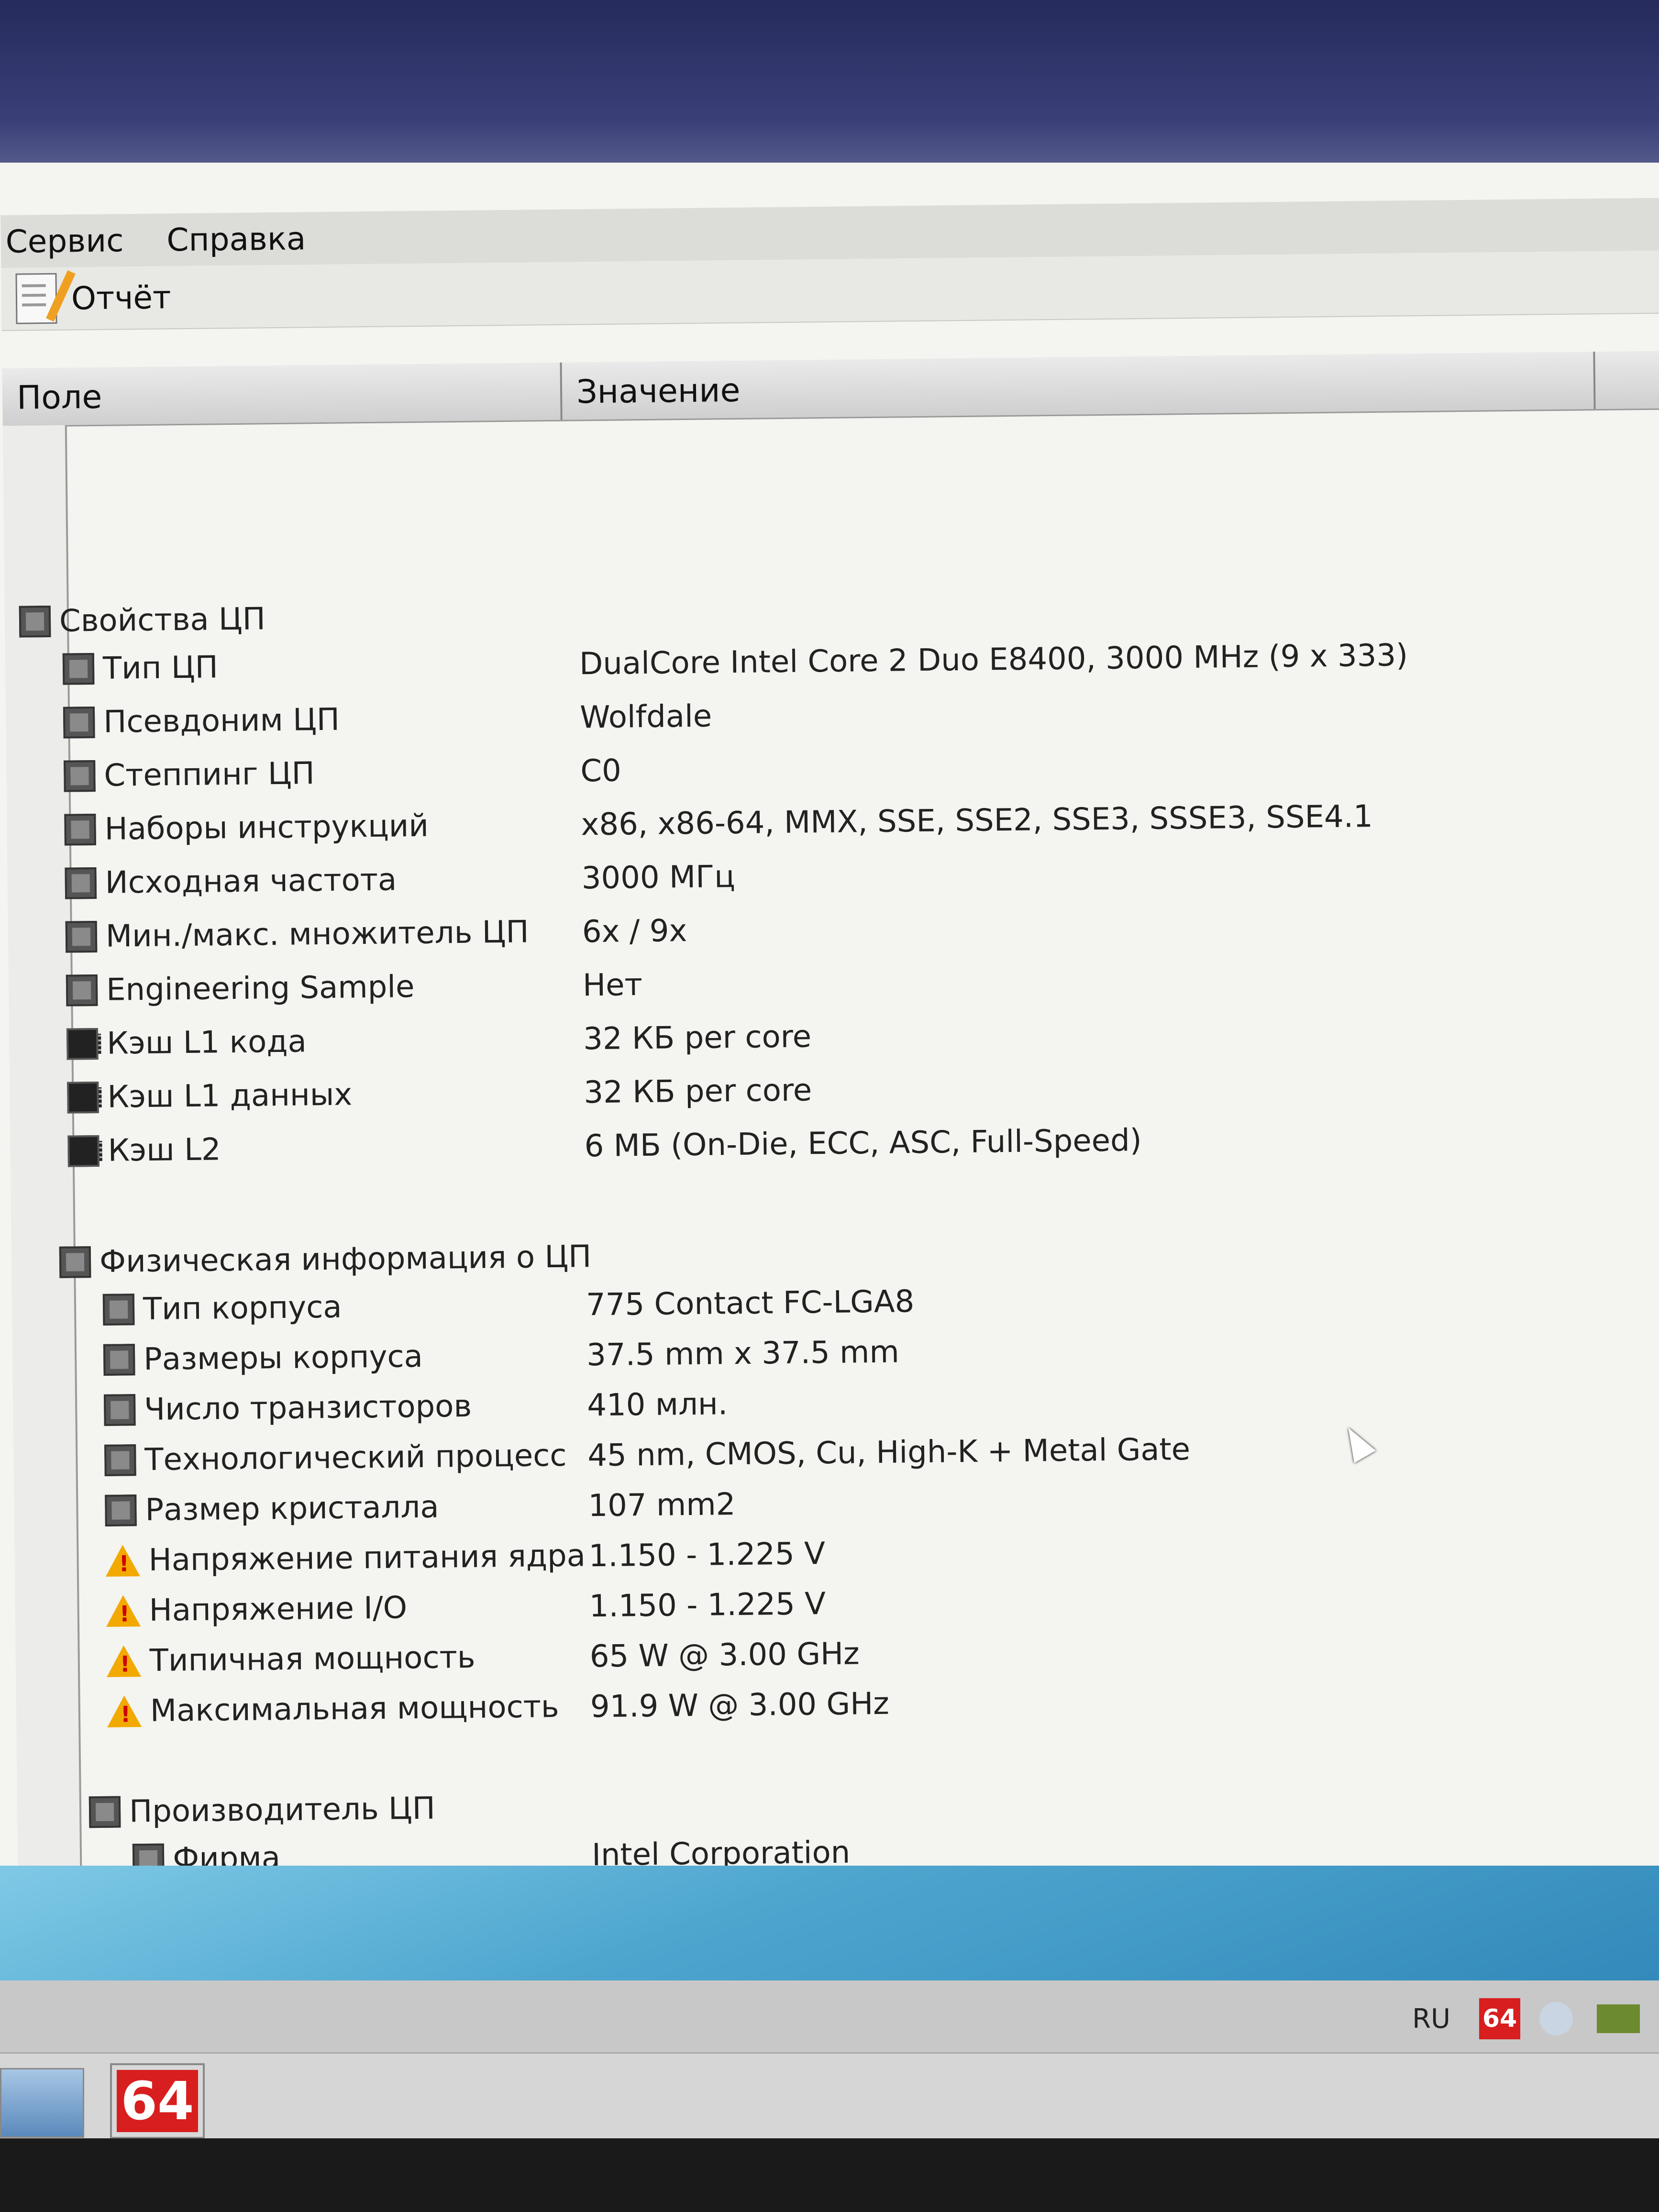 This screenshot has width=1659, height=2212. What do you see at coordinates (266, 827) in the screenshot?
I see `property-field: Наборы инструкций` at bounding box center [266, 827].